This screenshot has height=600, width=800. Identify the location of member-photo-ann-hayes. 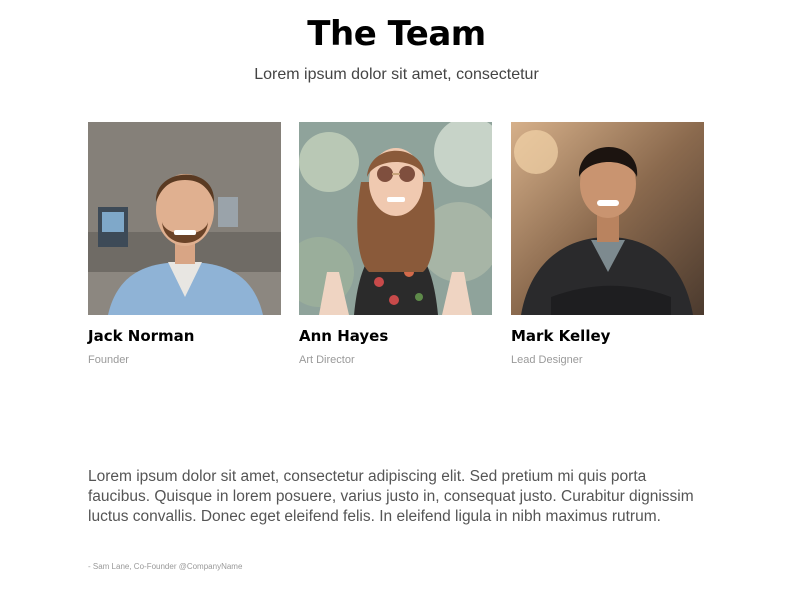
(395, 218).